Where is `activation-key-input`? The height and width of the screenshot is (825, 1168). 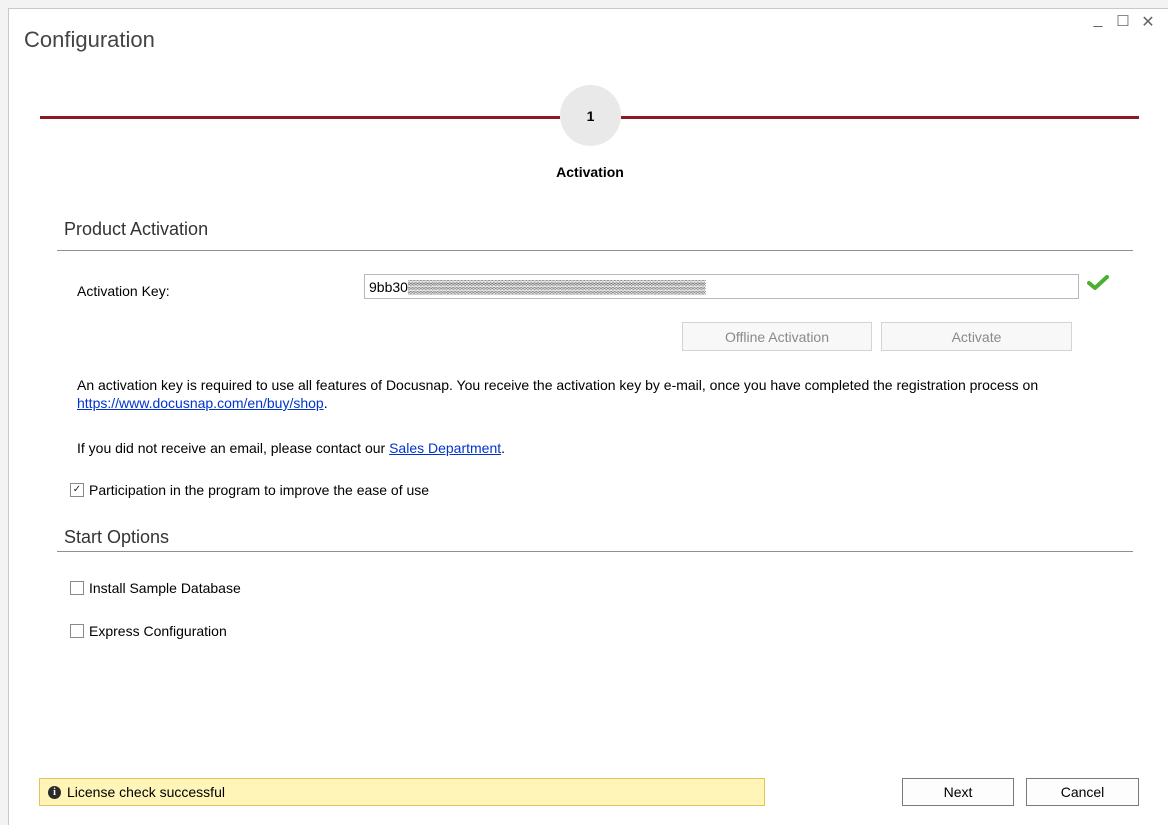
activation-key-input is located at coordinates (721, 286).